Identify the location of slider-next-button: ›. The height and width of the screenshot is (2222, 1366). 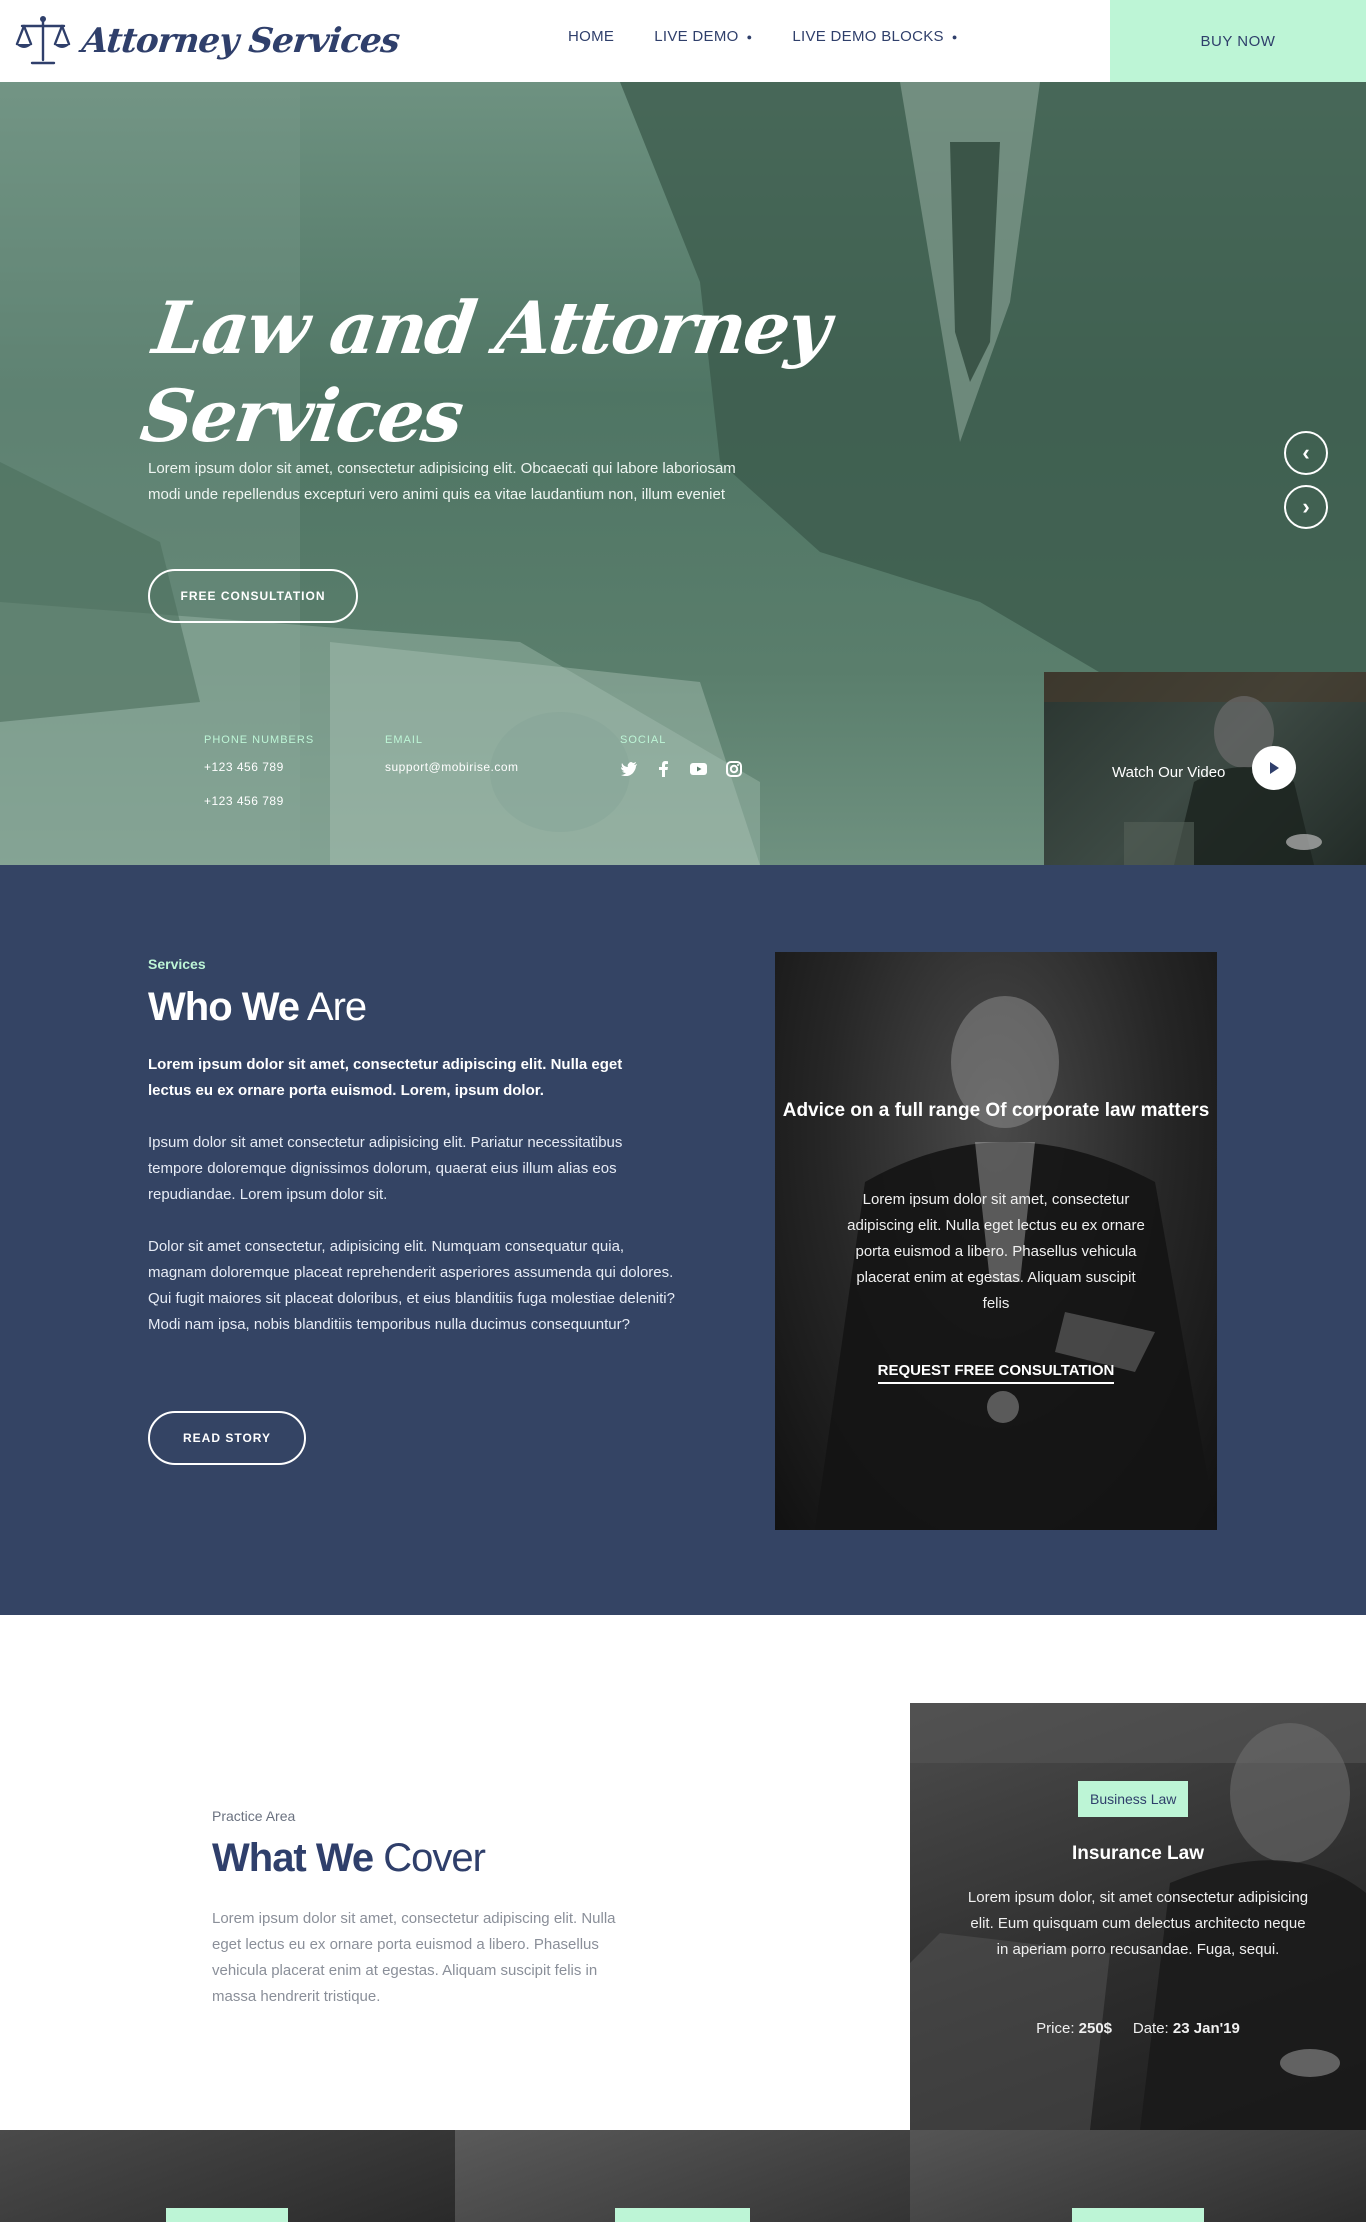
(1306, 507).